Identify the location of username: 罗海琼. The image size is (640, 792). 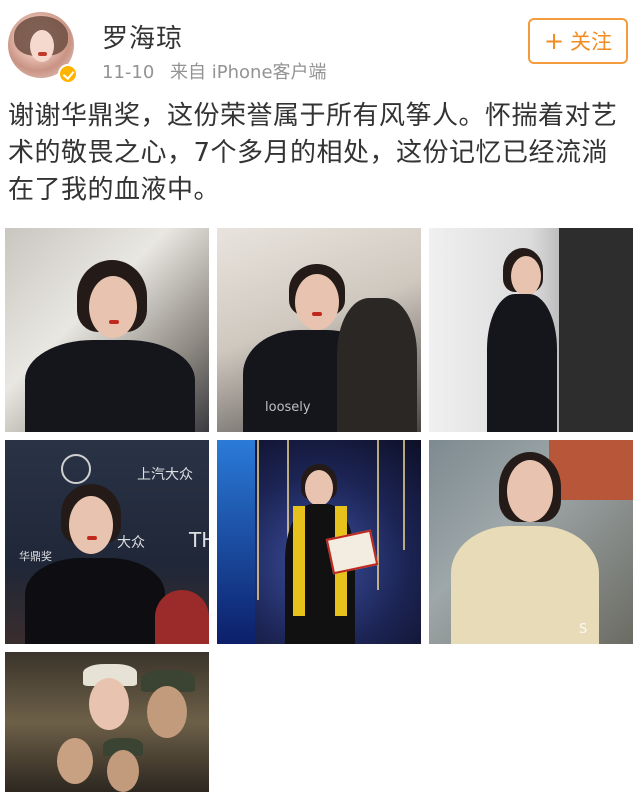
(142, 36).